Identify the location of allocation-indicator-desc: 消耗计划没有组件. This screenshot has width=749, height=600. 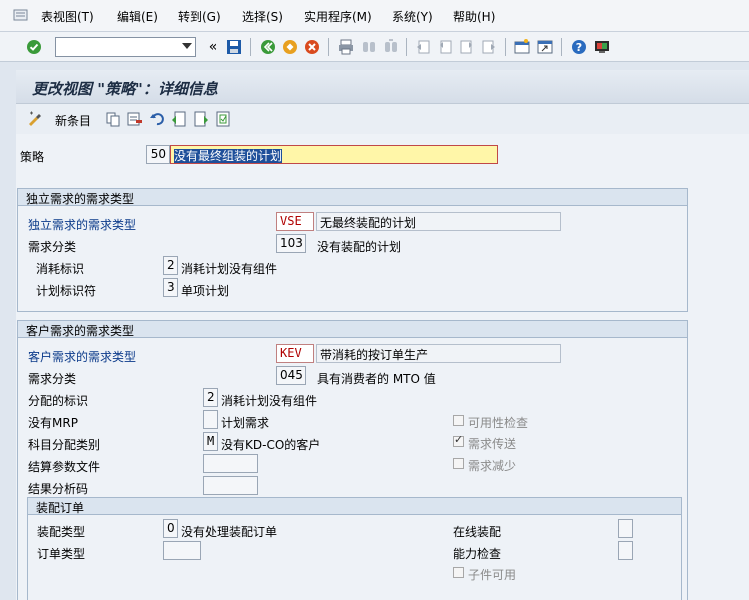
(269, 401).